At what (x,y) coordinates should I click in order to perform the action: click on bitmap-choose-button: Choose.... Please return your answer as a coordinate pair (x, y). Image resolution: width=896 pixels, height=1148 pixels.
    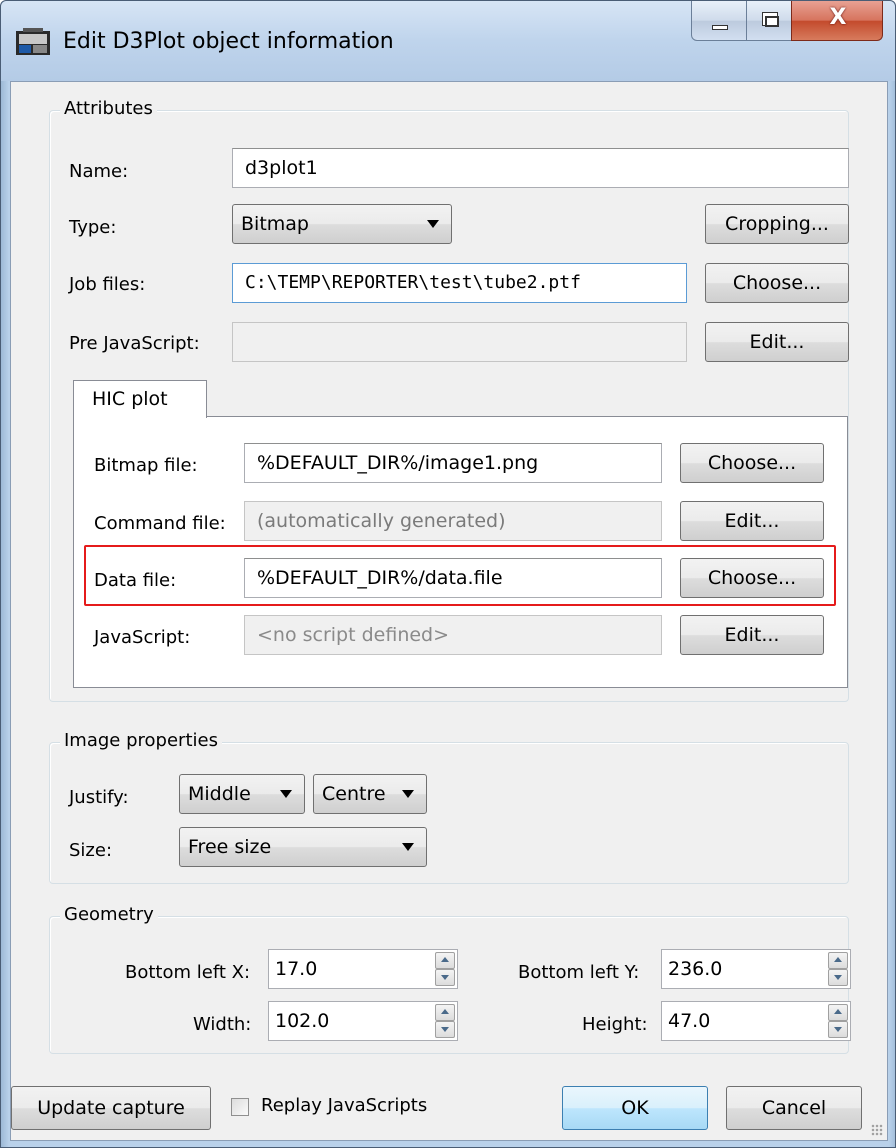
    Looking at the image, I should click on (752, 463).